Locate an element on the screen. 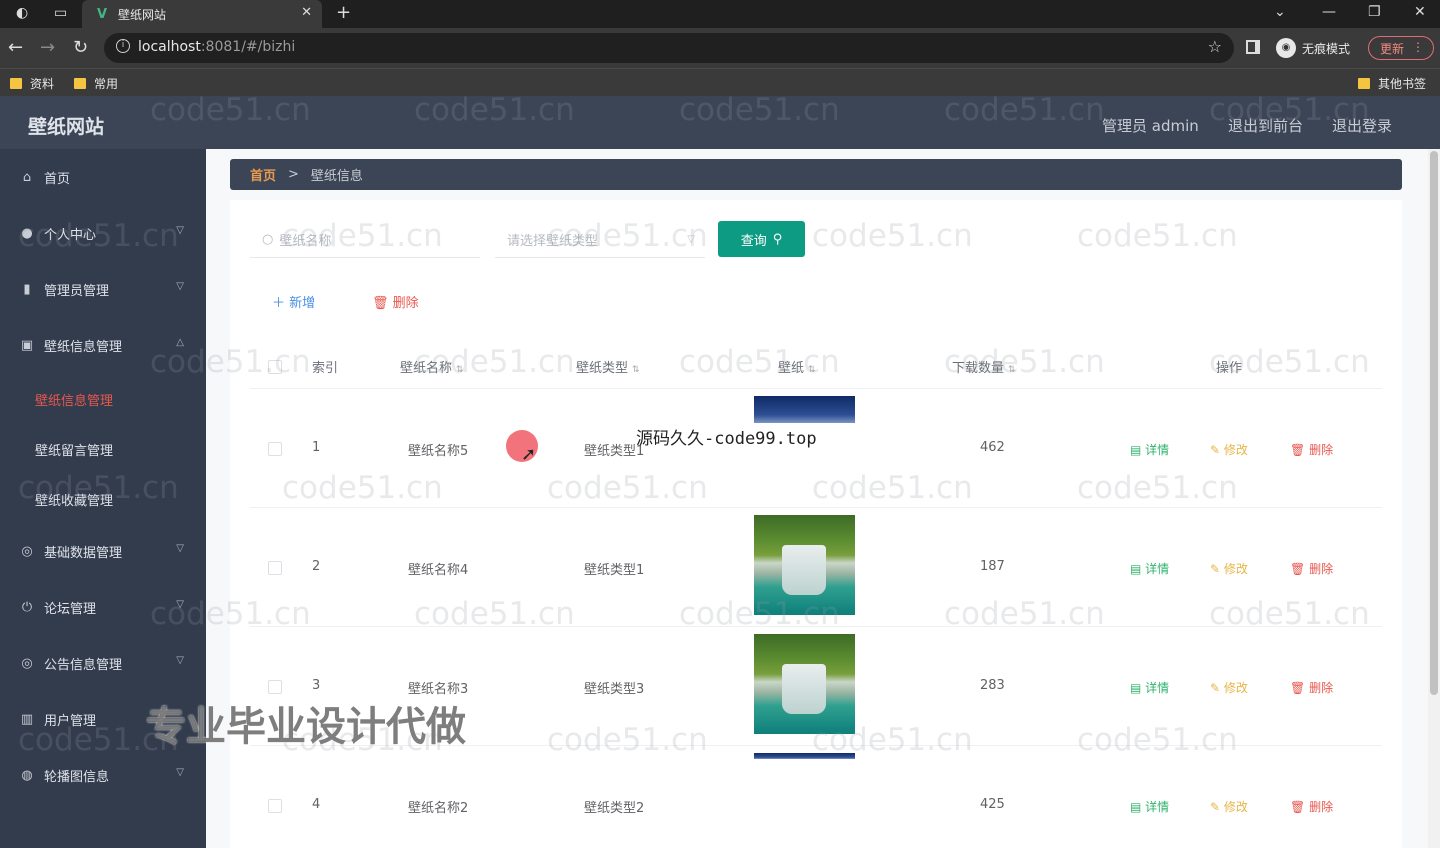  incognito-icon: ◉ is located at coordinates (1286, 48).